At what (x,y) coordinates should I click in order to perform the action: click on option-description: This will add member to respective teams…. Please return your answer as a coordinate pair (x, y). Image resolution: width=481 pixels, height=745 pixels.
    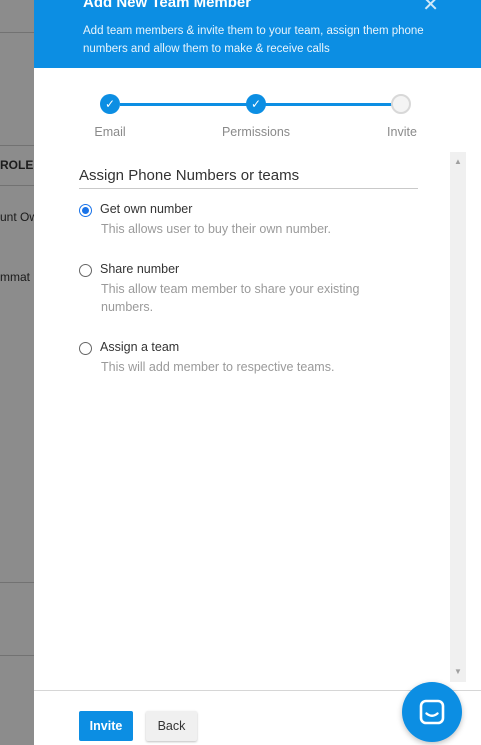
    Looking at the image, I should click on (218, 367).